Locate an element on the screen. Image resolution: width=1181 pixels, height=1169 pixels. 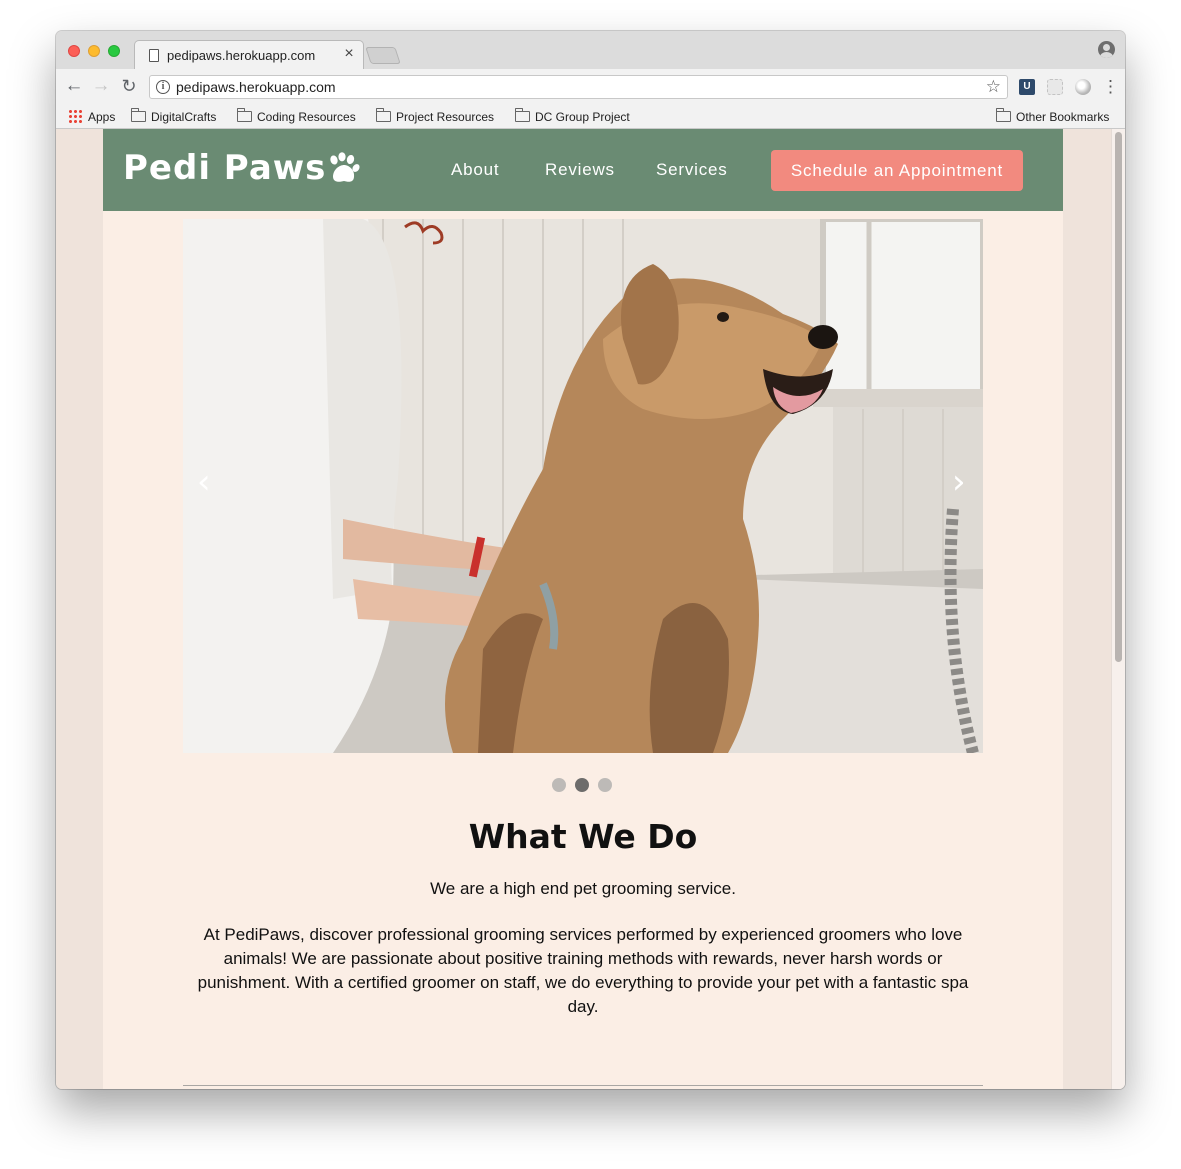
paw-icon is located at coordinates (345, 167).